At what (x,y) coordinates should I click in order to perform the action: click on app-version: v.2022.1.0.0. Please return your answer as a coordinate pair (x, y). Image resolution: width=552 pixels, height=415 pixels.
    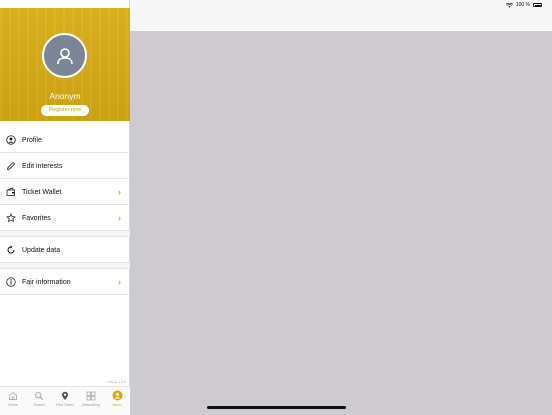
    Looking at the image, I should click on (116, 382).